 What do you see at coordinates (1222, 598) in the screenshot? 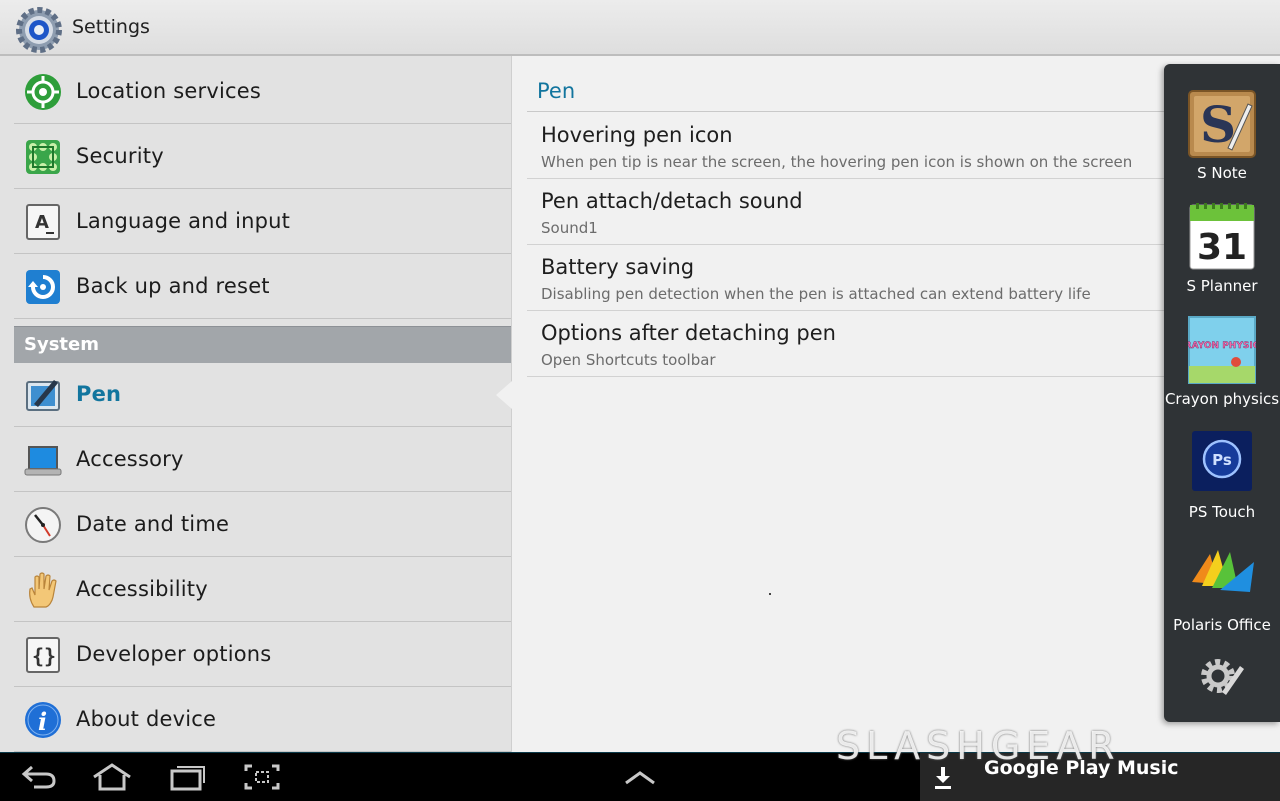
I see `tray-app-polaris-office: Polaris Office` at bounding box center [1222, 598].